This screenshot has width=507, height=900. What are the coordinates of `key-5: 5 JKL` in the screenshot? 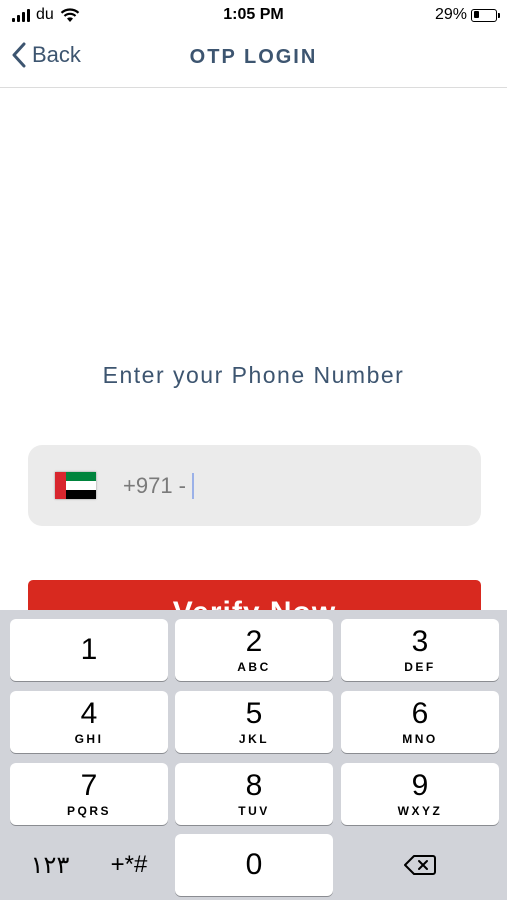 It's located at (254, 722).